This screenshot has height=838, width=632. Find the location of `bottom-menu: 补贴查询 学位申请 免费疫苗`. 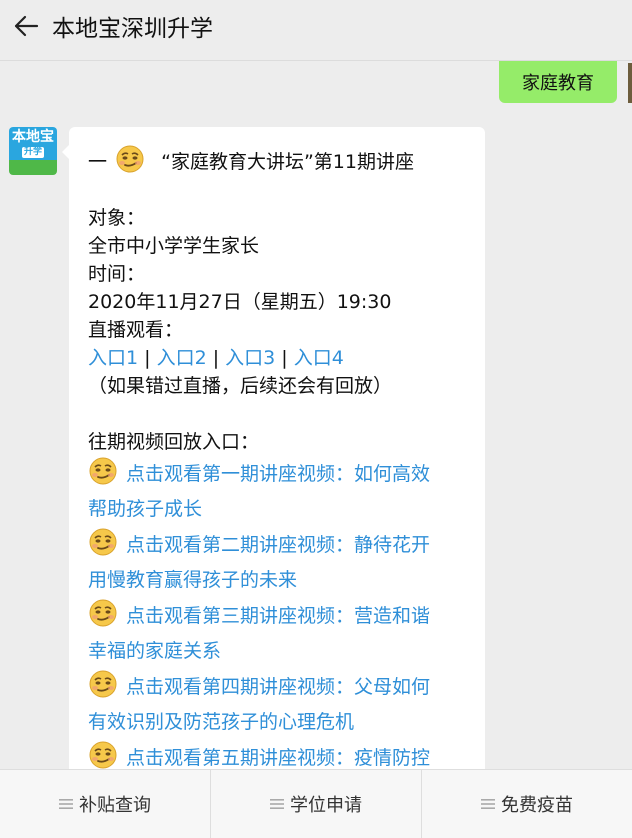

bottom-menu: 补贴查询 学位申请 免费疫苗 is located at coordinates (316, 803).